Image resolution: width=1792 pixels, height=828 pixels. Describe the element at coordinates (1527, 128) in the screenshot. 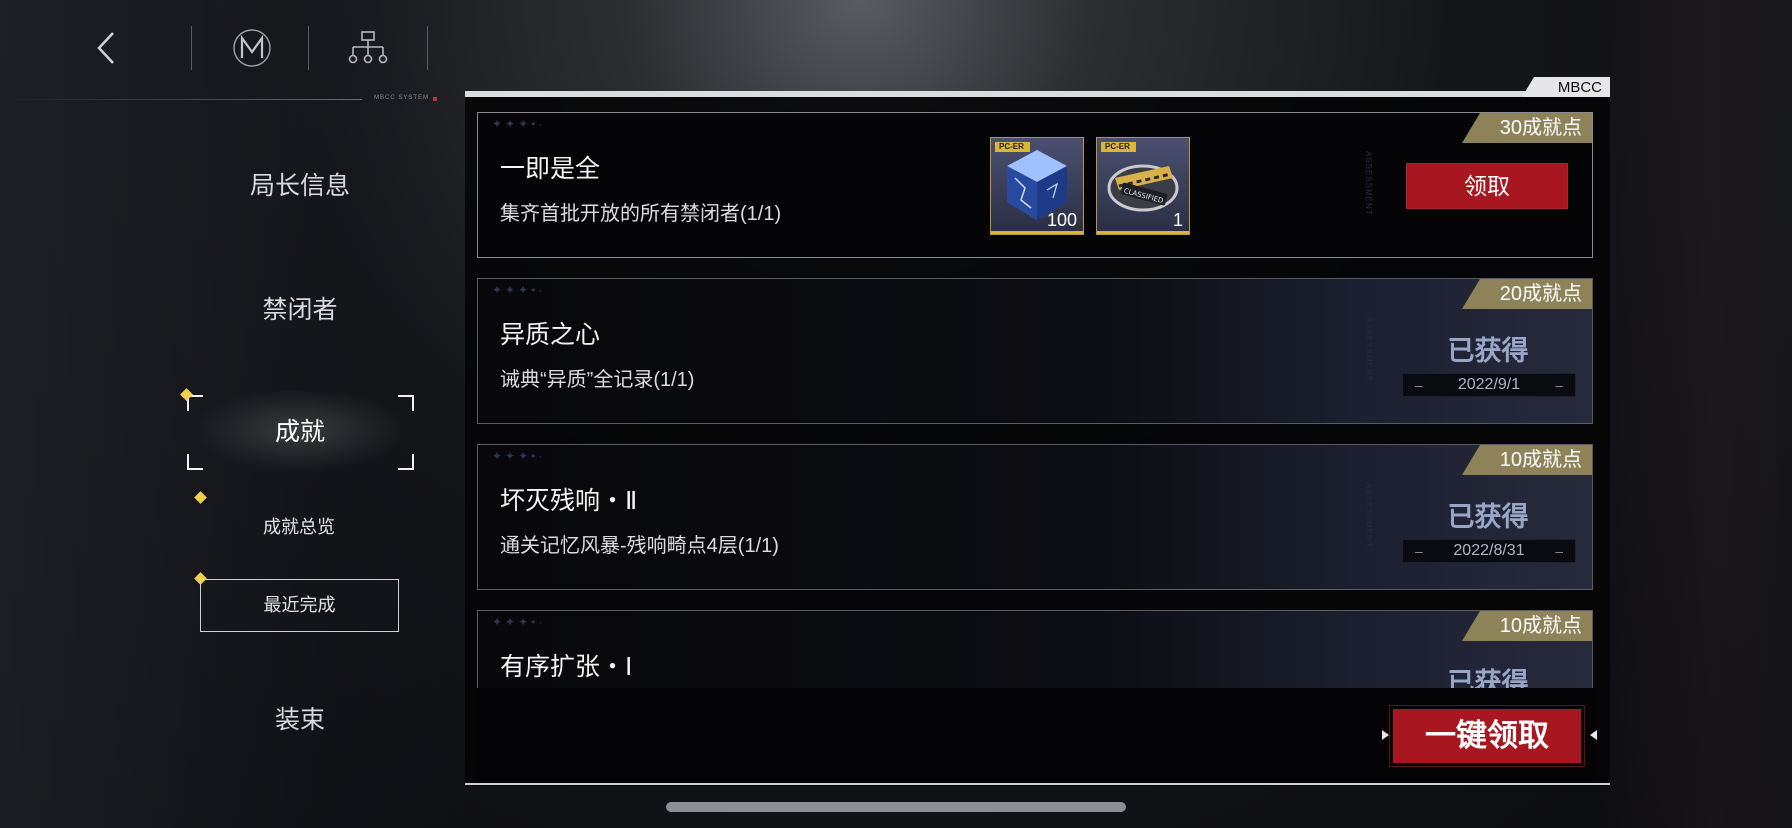

I see `achievement-points-badge: 30成就点` at that location.